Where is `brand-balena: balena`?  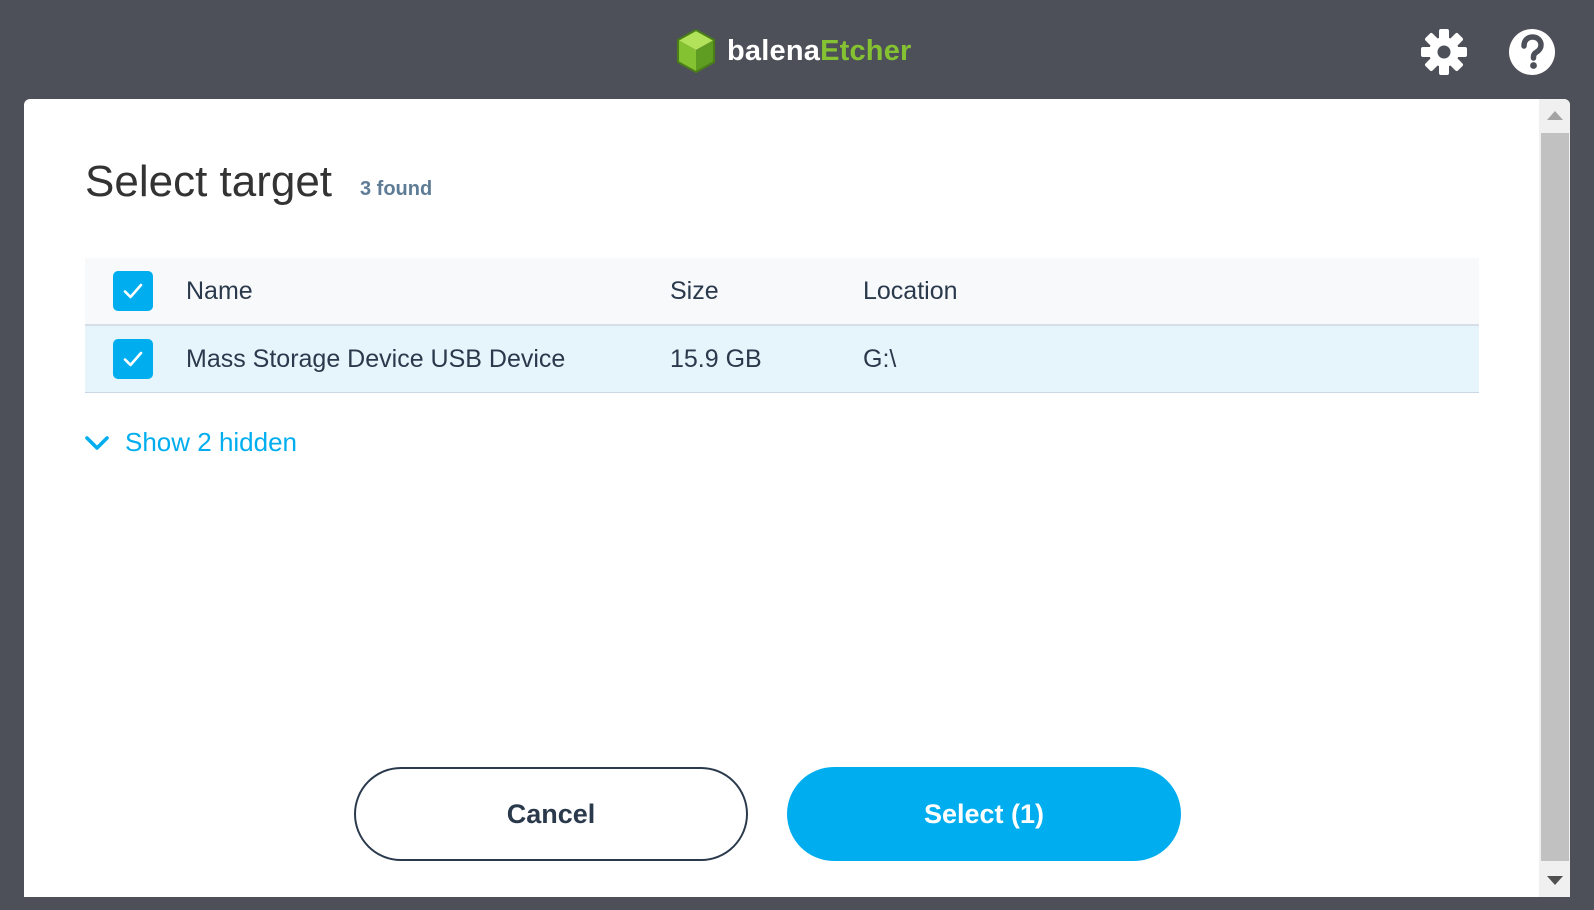 brand-balena: balena is located at coordinates (774, 50).